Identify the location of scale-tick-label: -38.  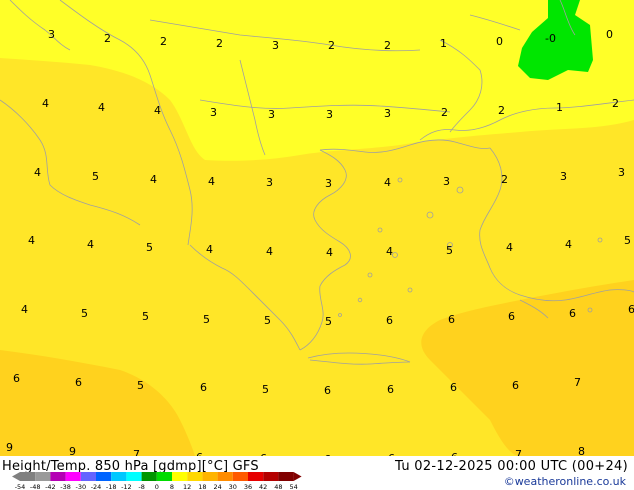
(65, 486).